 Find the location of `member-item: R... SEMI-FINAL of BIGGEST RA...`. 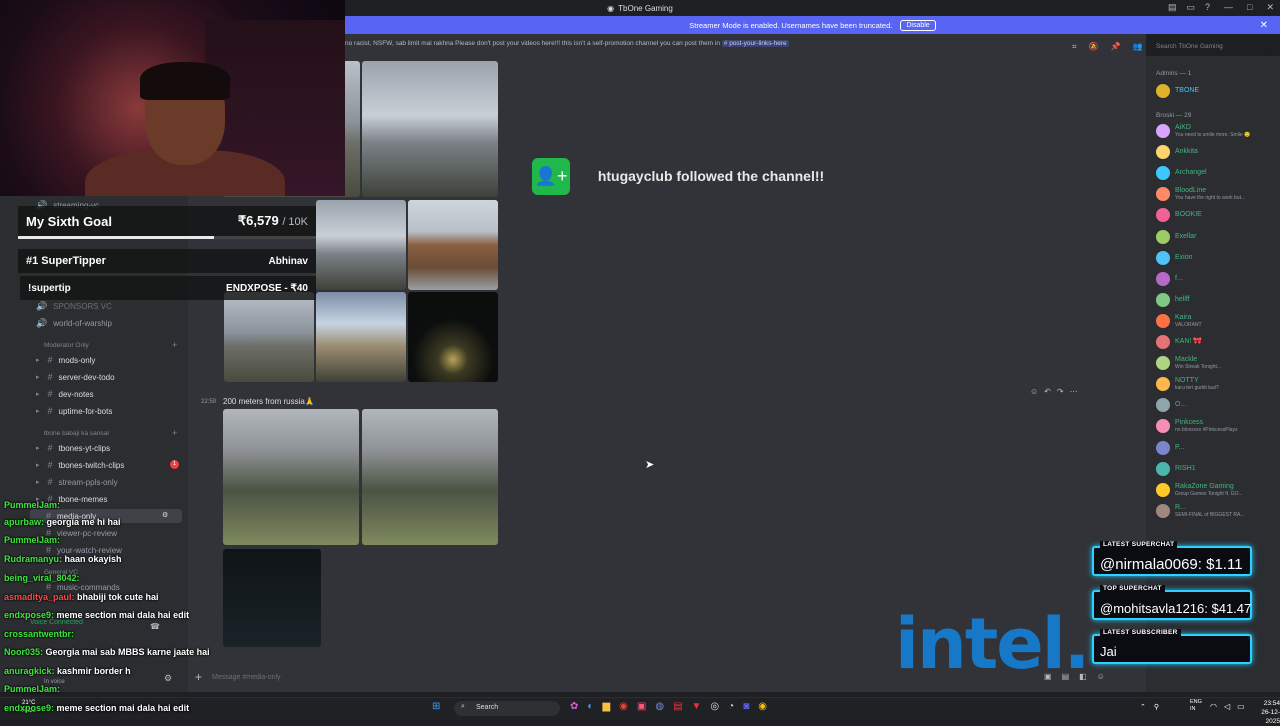

member-item: R... SEMI-FINAL of BIGGEST RA... is located at coordinates (1200, 510).